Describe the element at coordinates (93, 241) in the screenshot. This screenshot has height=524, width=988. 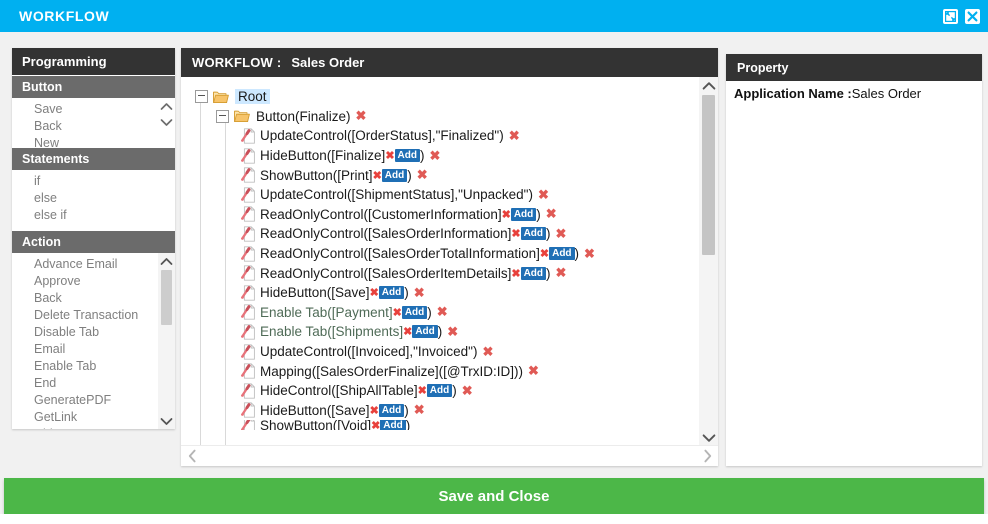
I see `palette-group-header-action: Action` at that location.